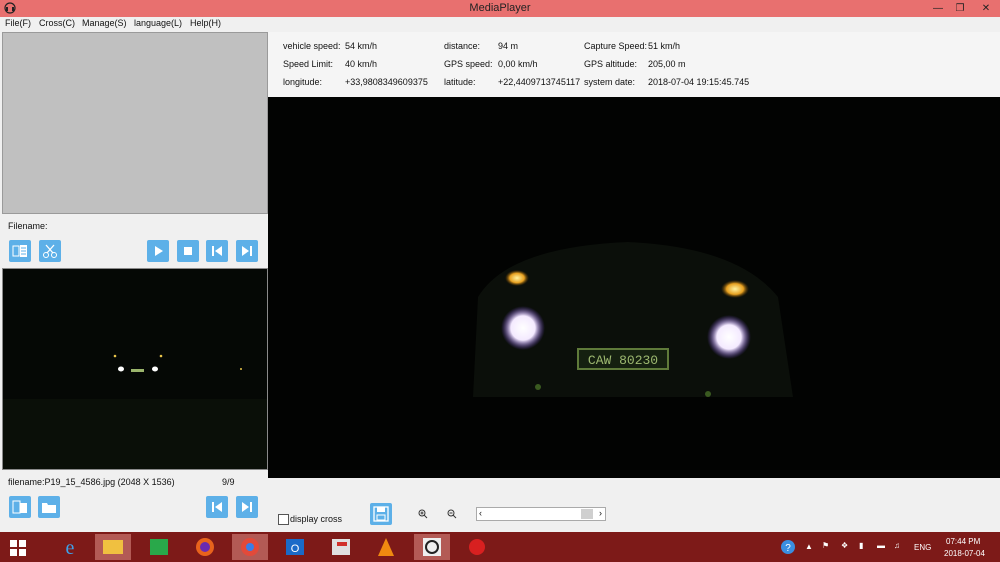 The height and width of the screenshot is (562, 1000). Describe the element at coordinates (303, 82) in the screenshot. I see `longitude-label: longitude:` at that location.